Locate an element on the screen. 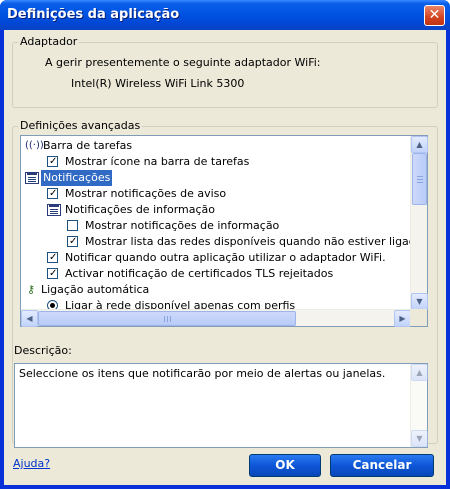 The image size is (450, 489). help-link: Ajuda? is located at coordinates (31, 463).